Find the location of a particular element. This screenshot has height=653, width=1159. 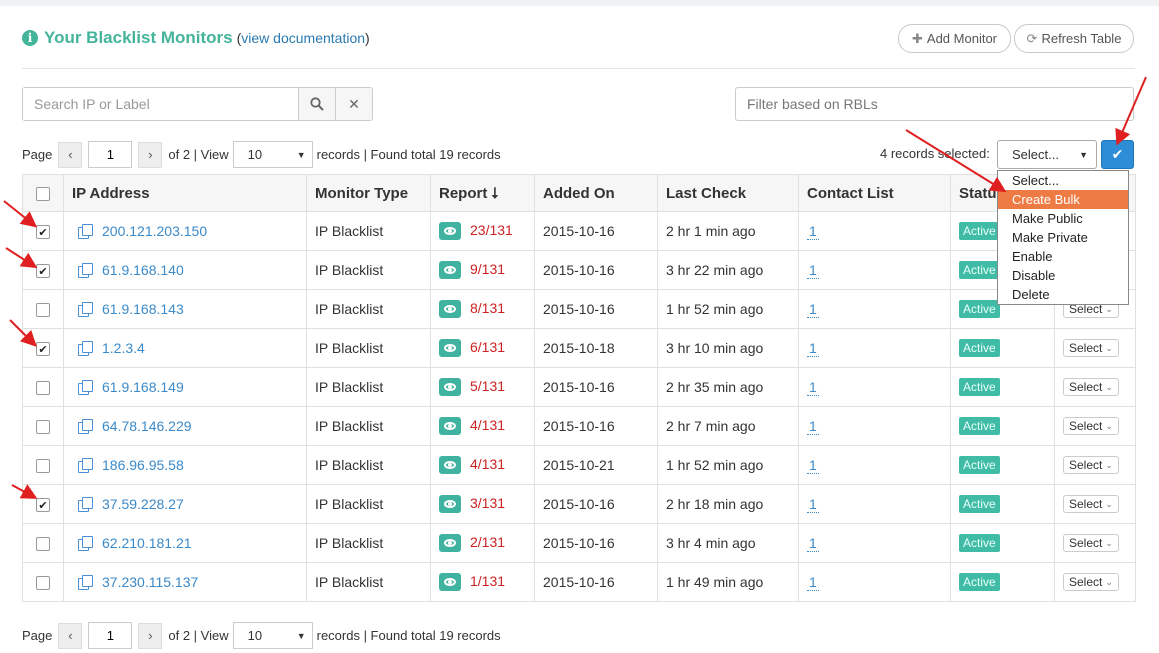

bulk-option: Make Public is located at coordinates (1063, 218).